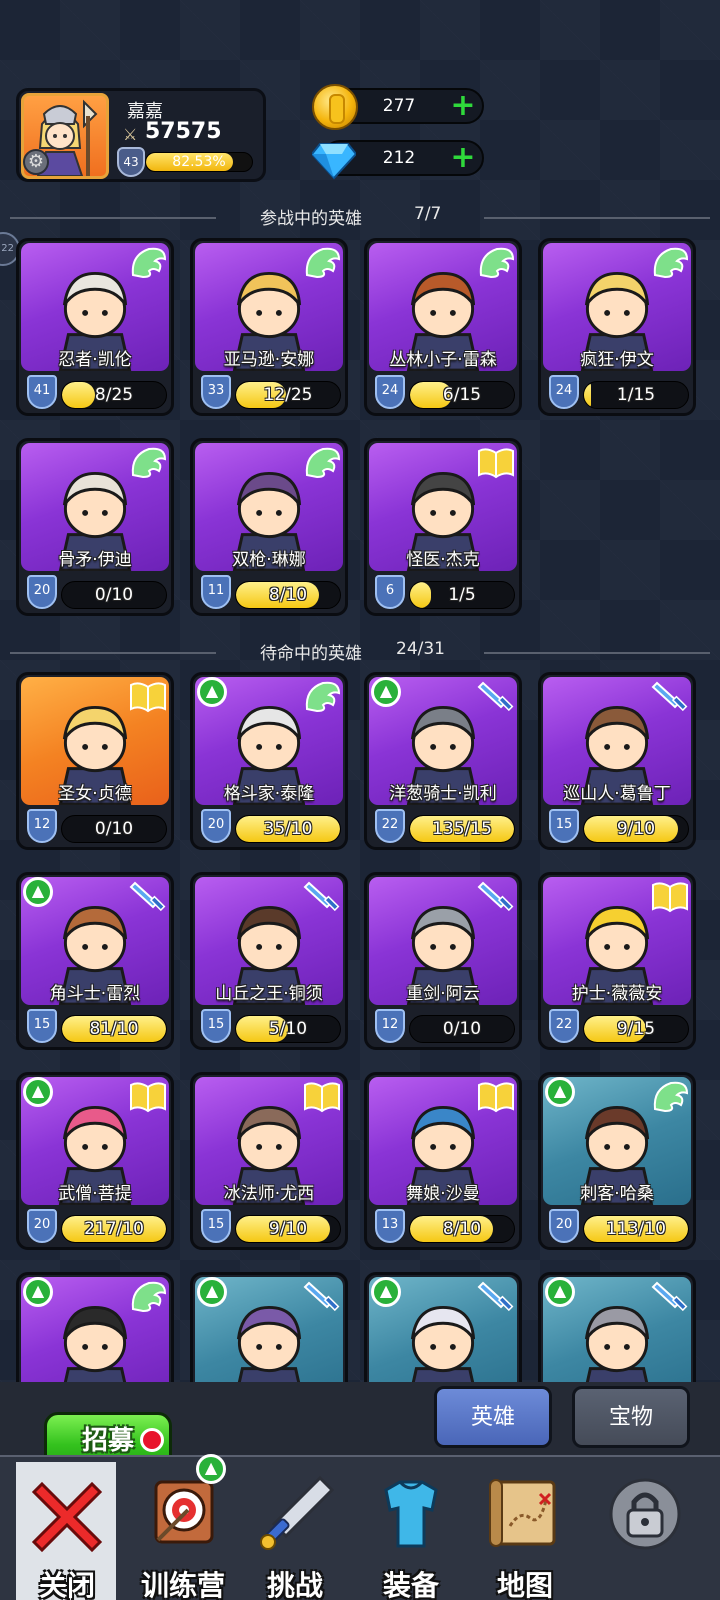 The width and height of the screenshot is (720, 1600). I want to click on nav-map: 地图, so click(525, 1535).